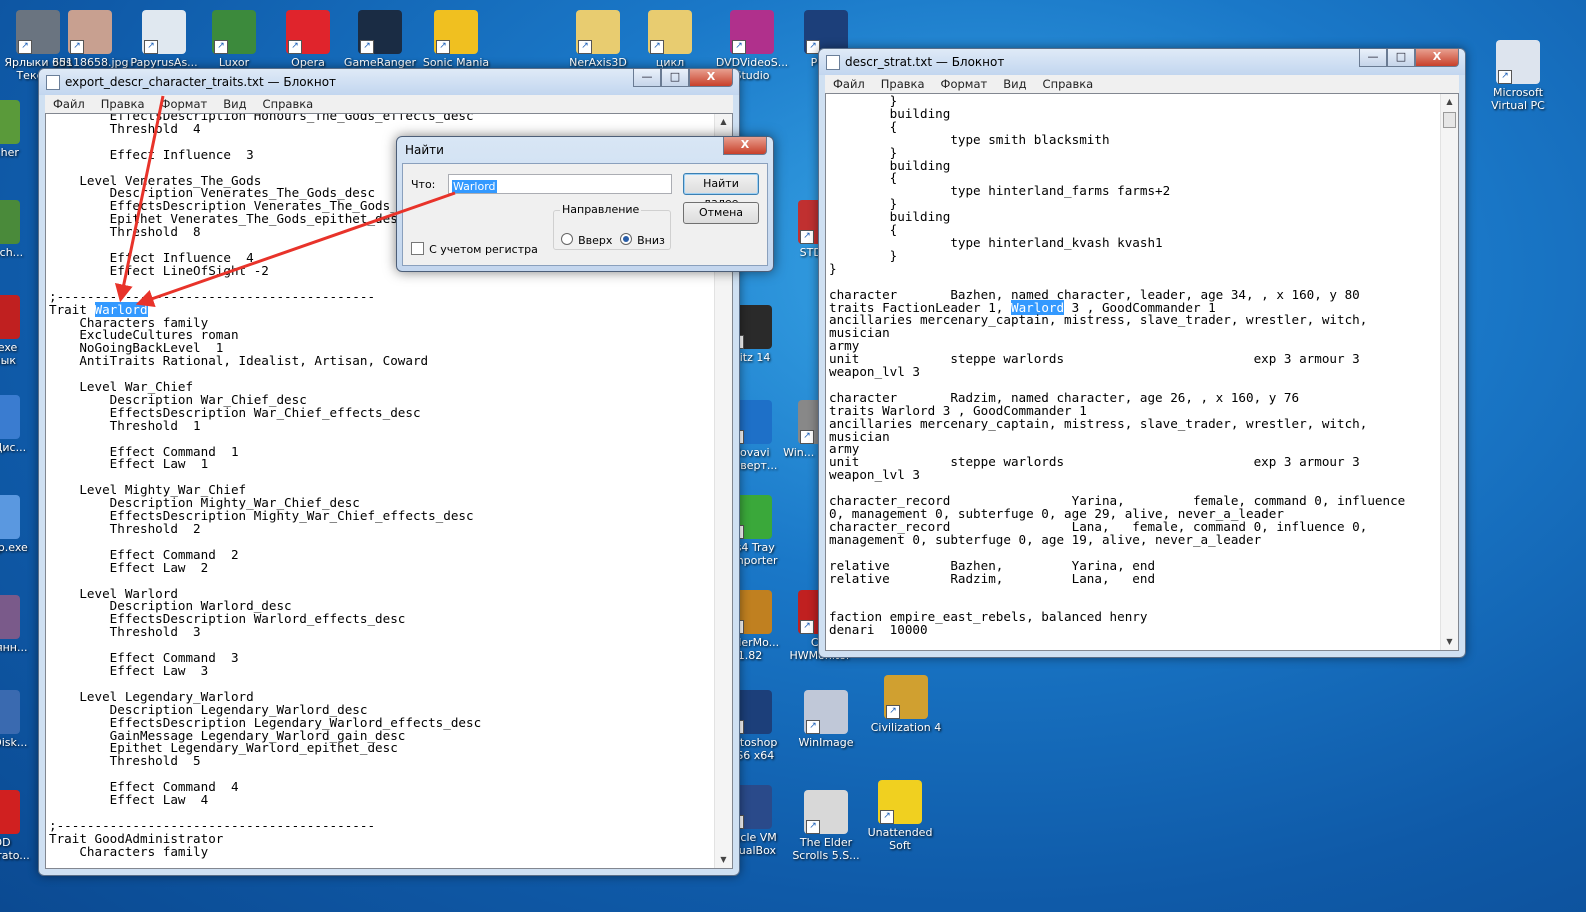  Describe the element at coordinates (721, 191) in the screenshot. I see `find-next-button: Найти далее` at that location.